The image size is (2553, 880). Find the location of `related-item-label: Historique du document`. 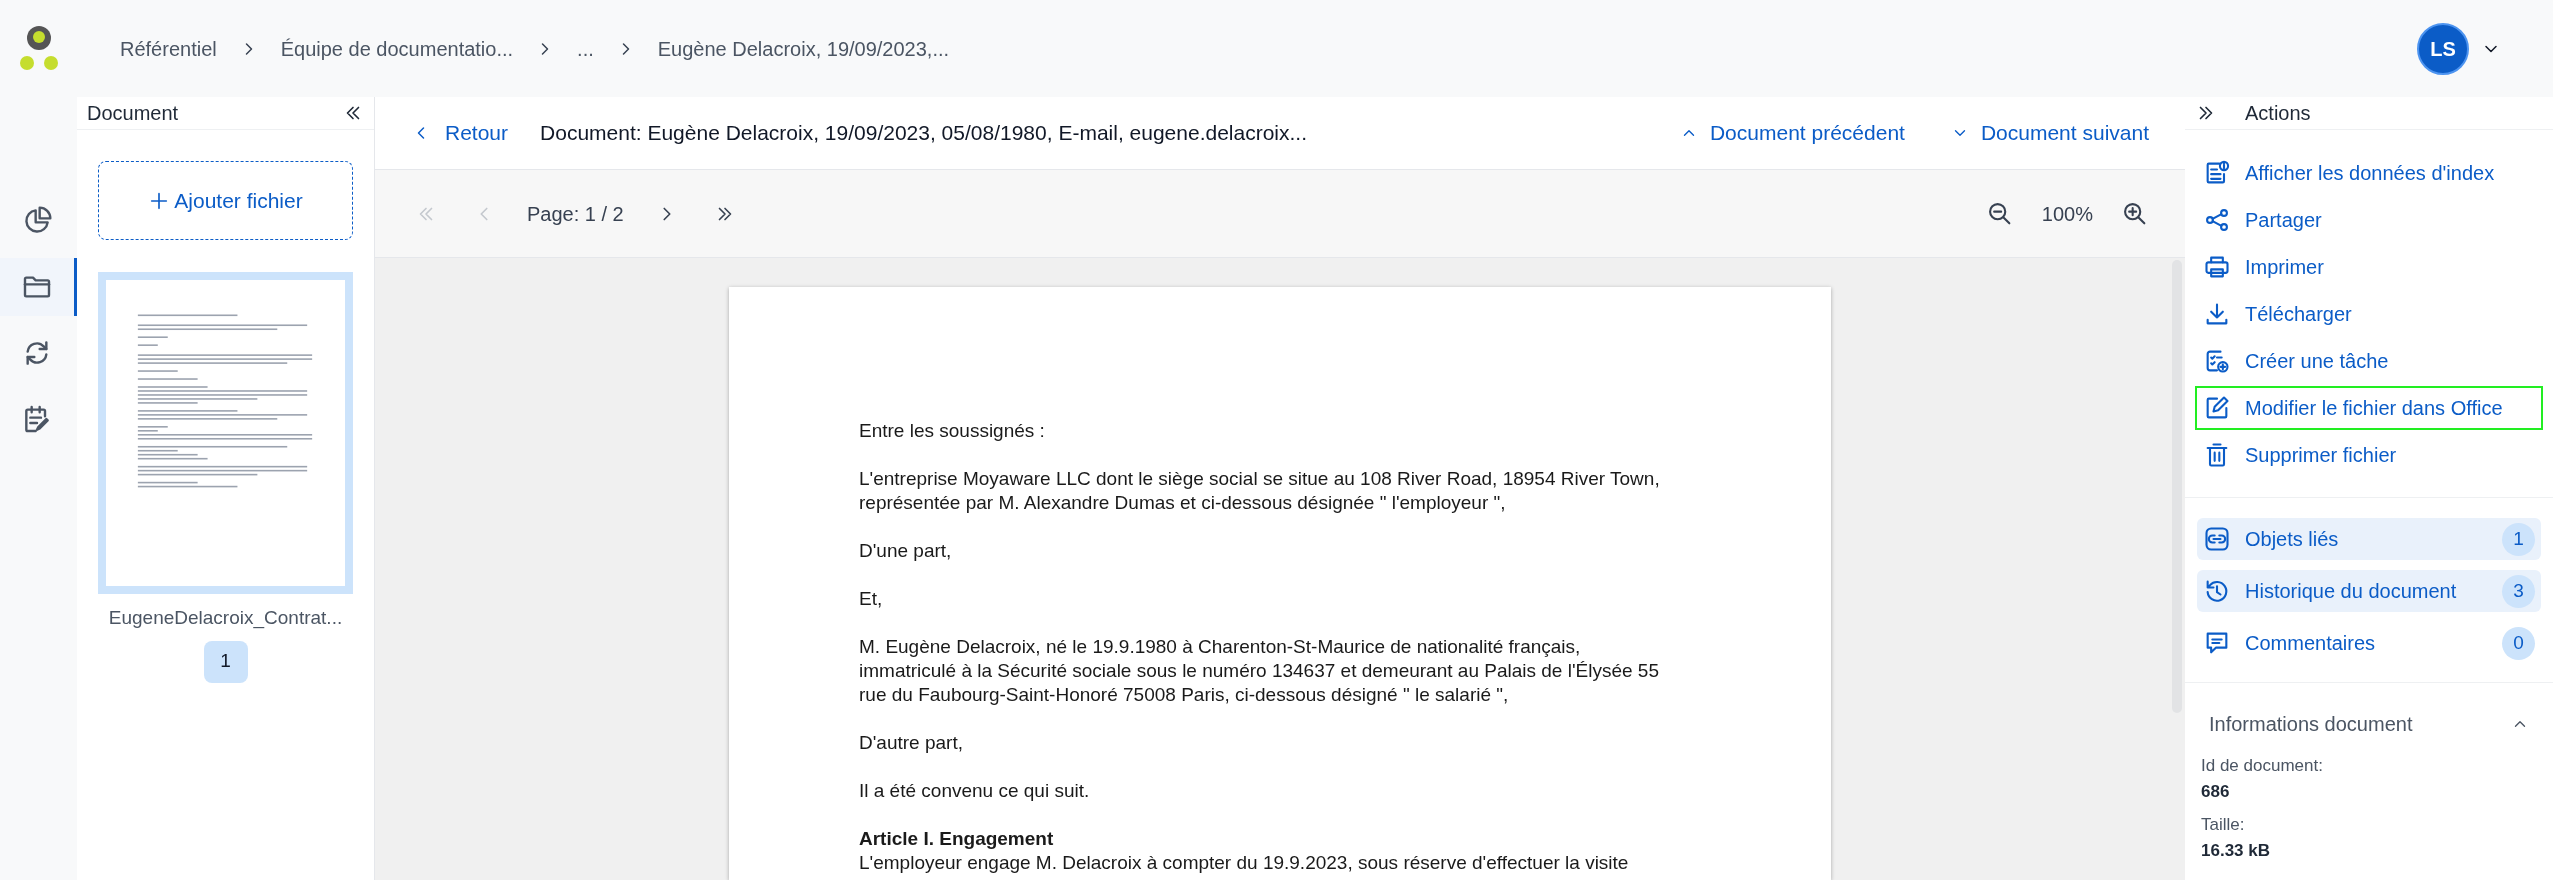

related-item-label: Historique du document is located at coordinates (2351, 591).